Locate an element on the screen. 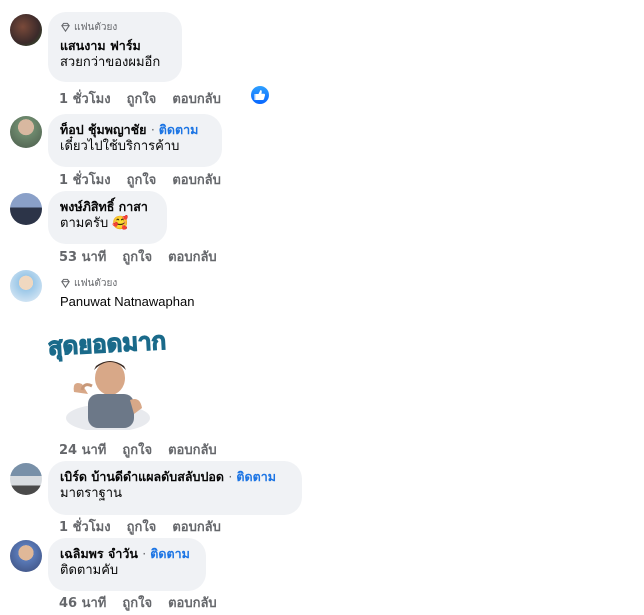 This screenshot has width=644, height=615. comment-actions: 46 นาที ถูกใจ ตอบกลับ is located at coordinates (138, 602).